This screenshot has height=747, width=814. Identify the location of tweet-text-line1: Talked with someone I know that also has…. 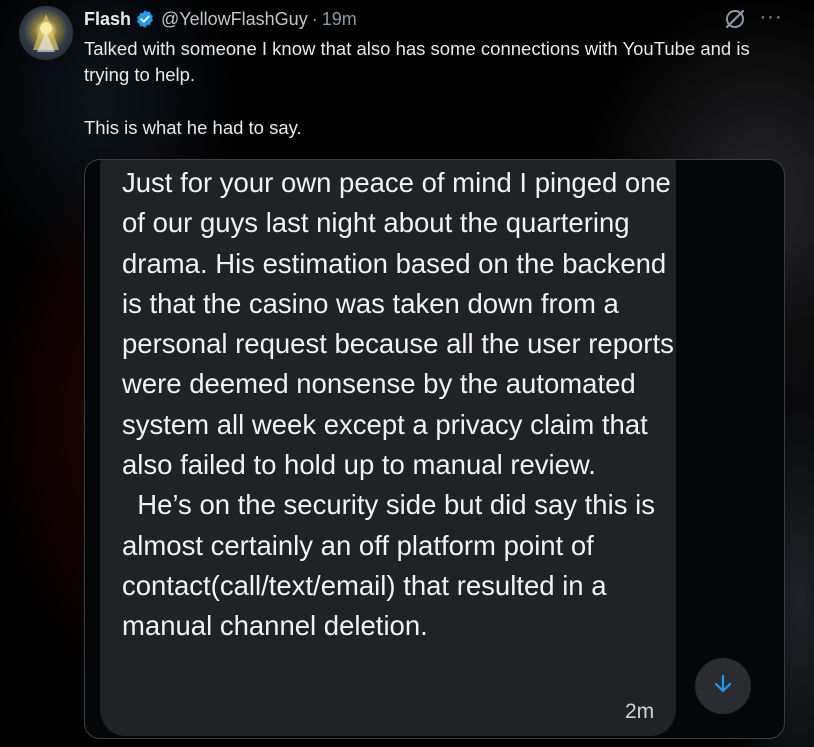
(417, 61).